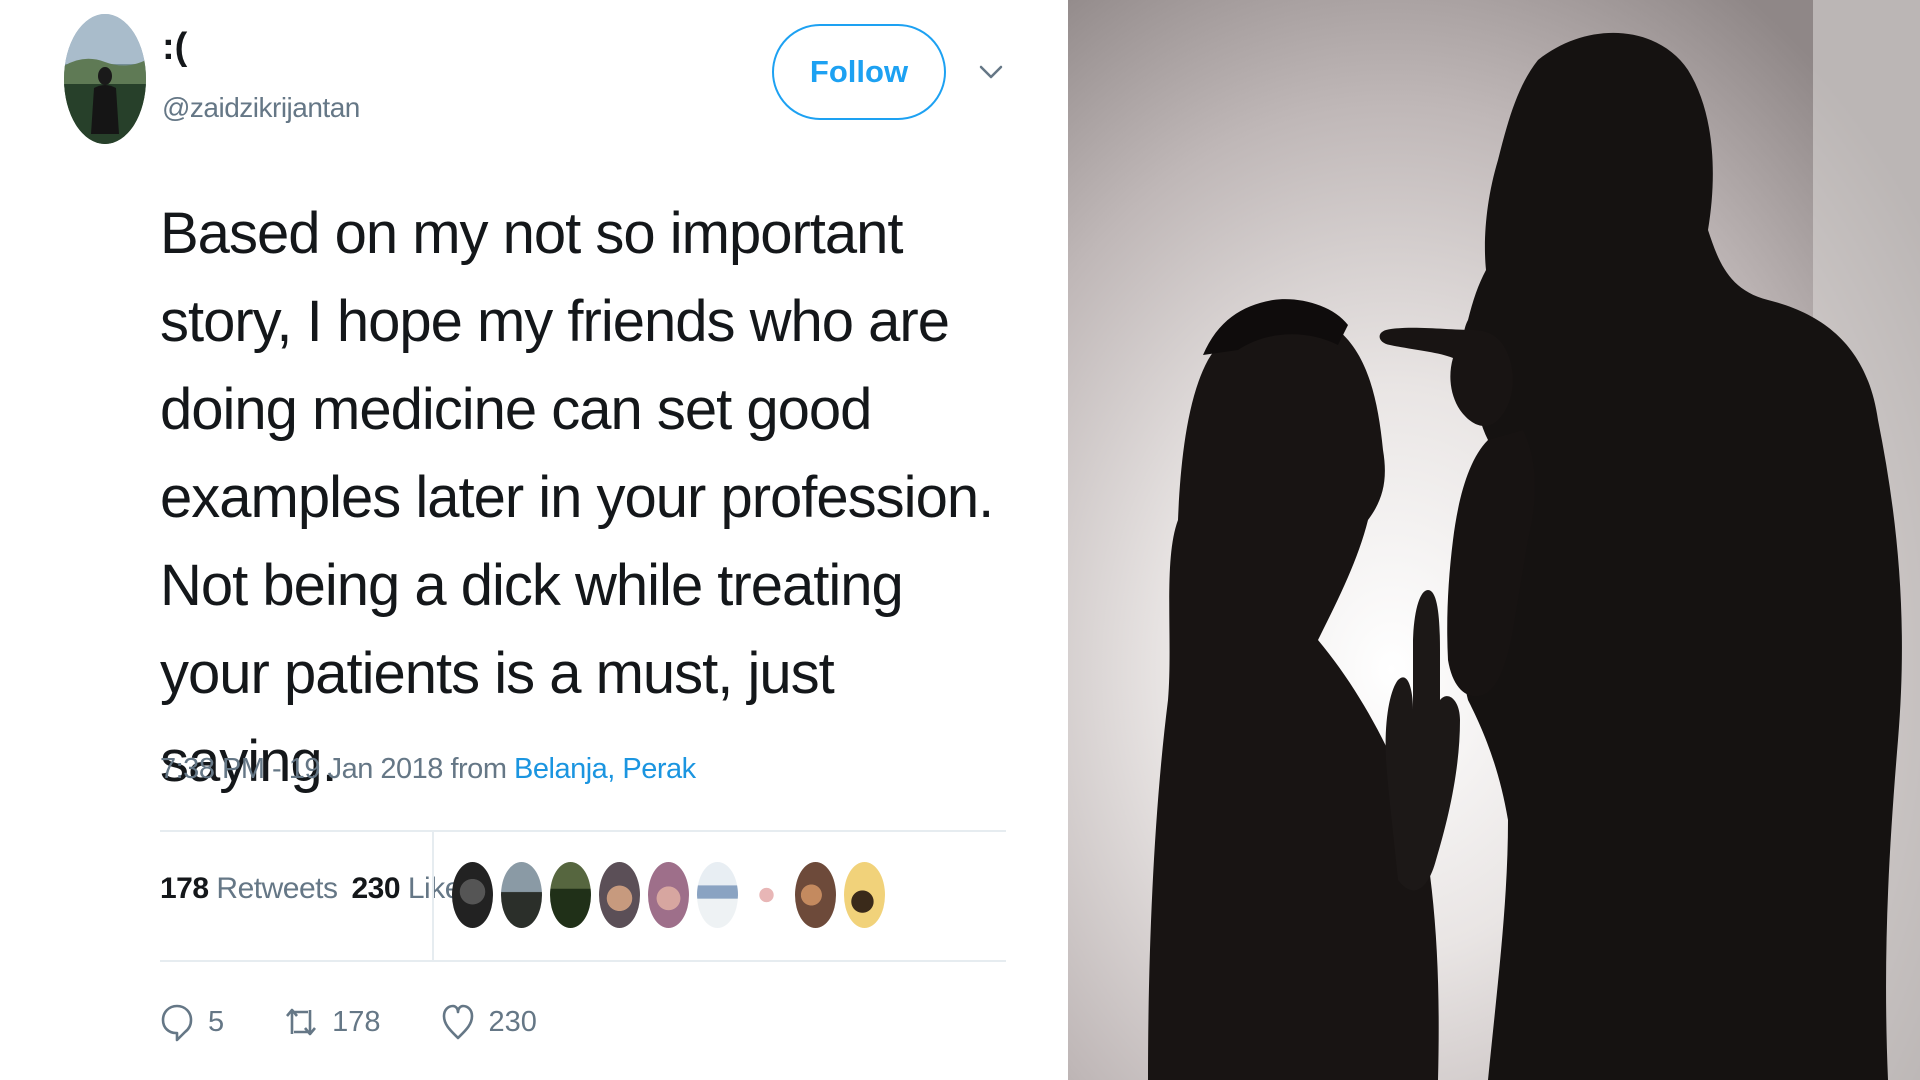  I want to click on retweet-count: 178, so click(356, 1021).